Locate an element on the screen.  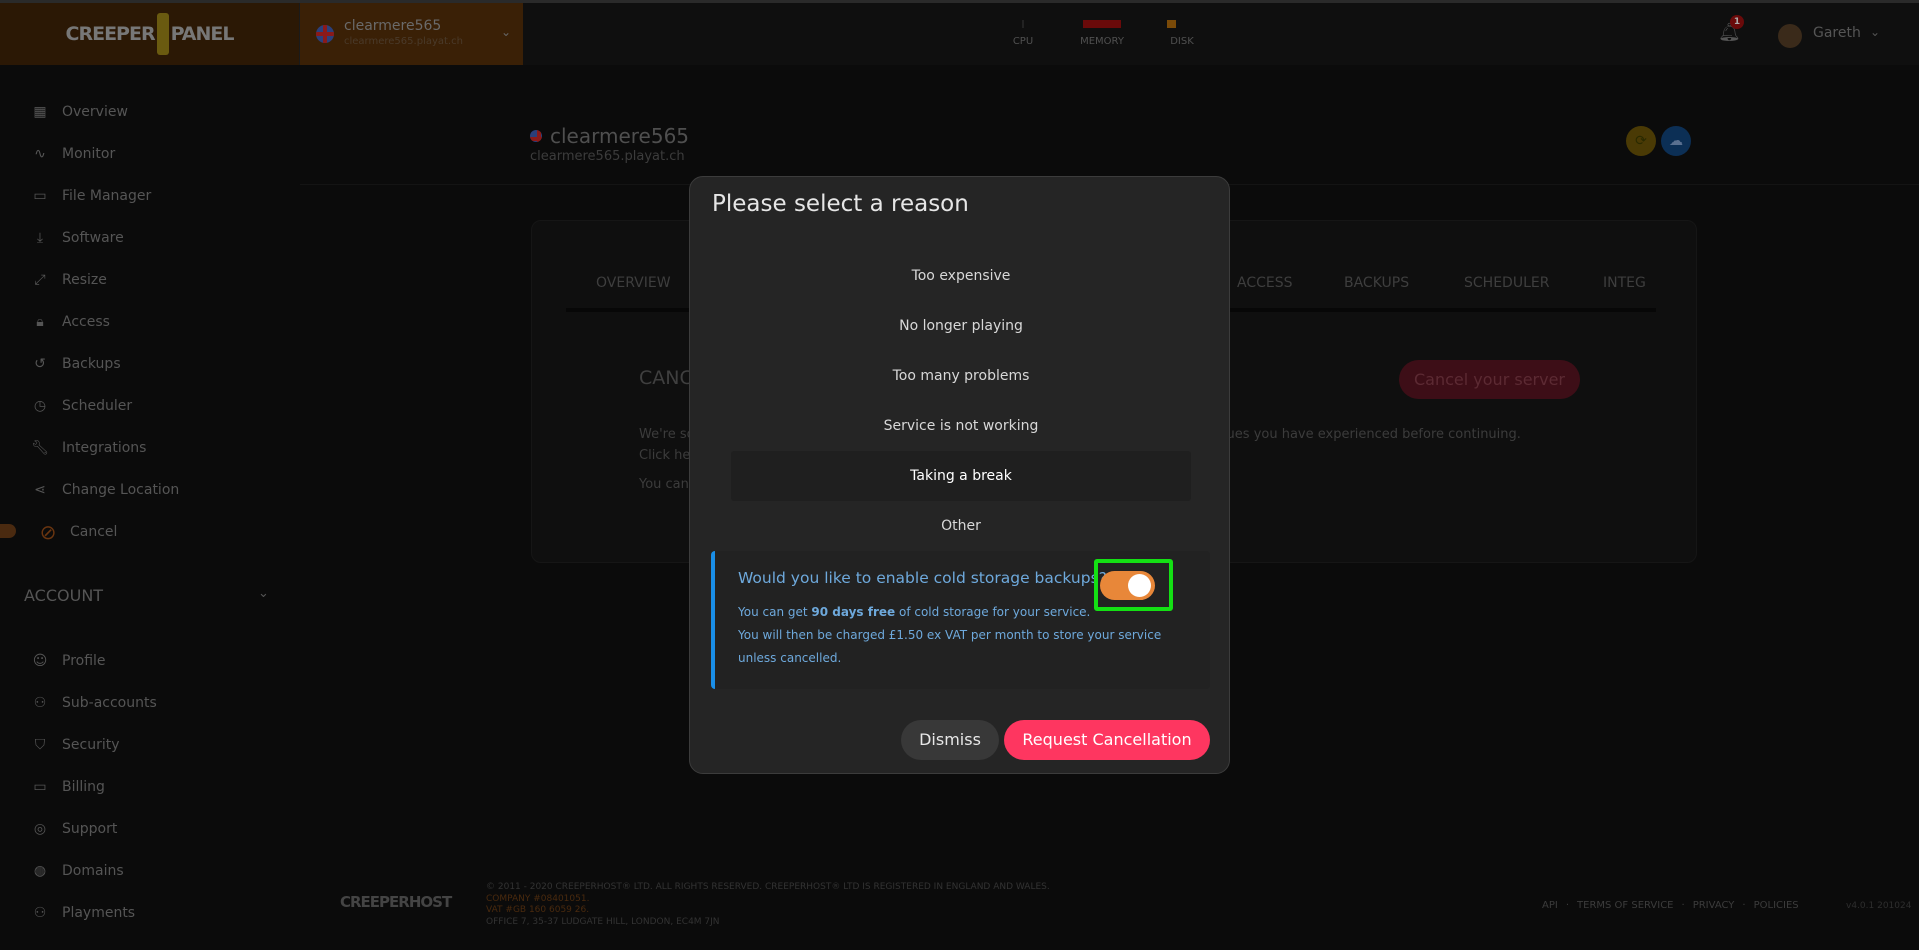
tab-integrations: INTEG is located at coordinates (1624, 283).